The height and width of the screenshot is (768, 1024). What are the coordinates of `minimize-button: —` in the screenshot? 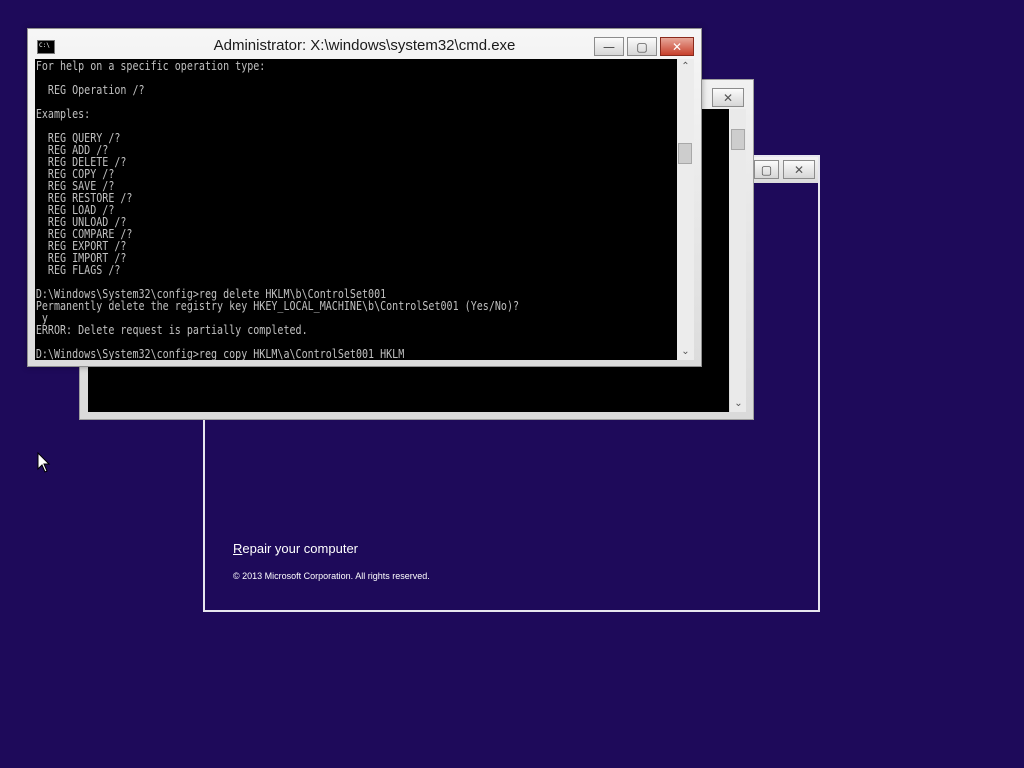 It's located at (609, 46).